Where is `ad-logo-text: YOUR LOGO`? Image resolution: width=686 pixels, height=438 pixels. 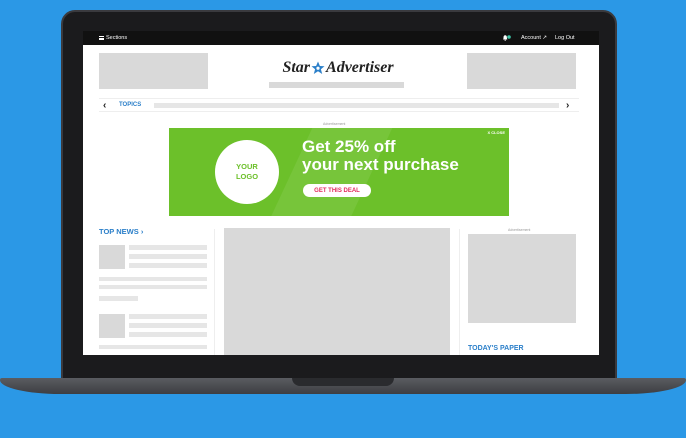
ad-logo-text: YOUR LOGO is located at coordinates (247, 171).